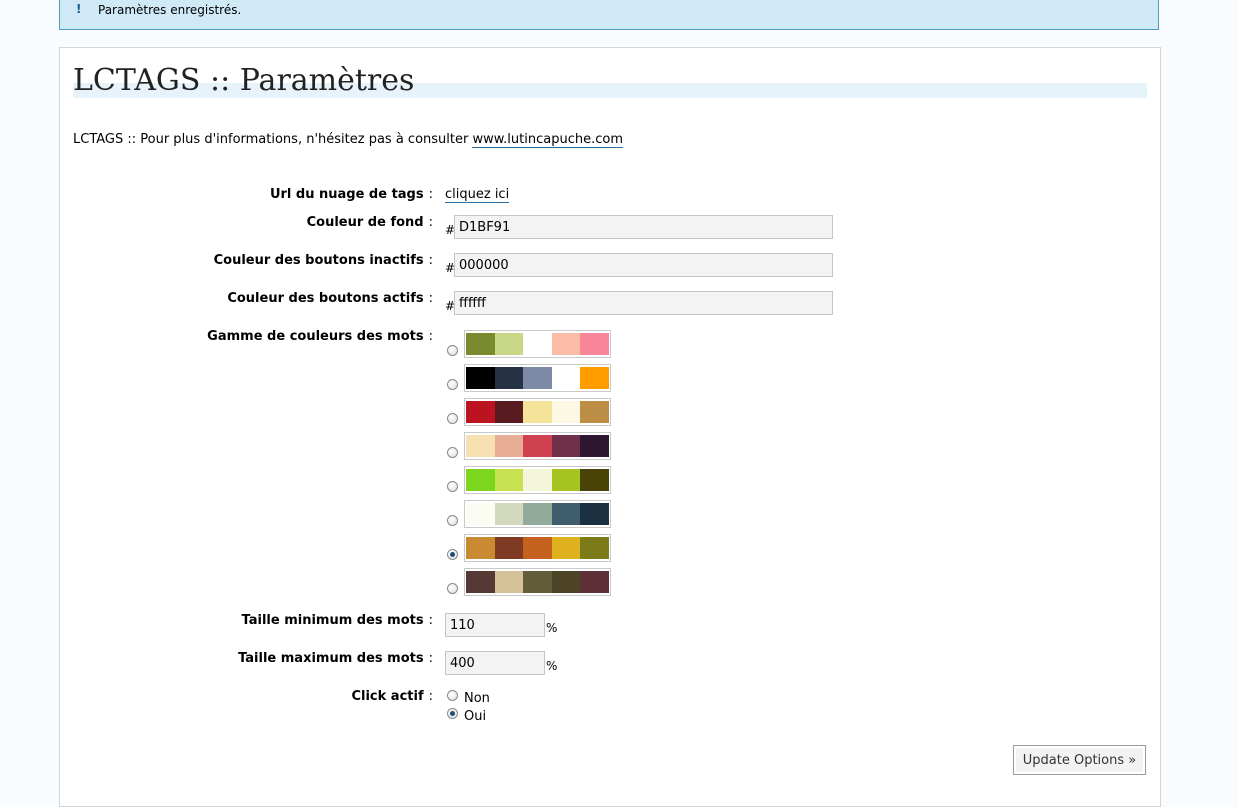 The height and width of the screenshot is (807, 1239). I want to click on min-size-input, so click(495, 625).